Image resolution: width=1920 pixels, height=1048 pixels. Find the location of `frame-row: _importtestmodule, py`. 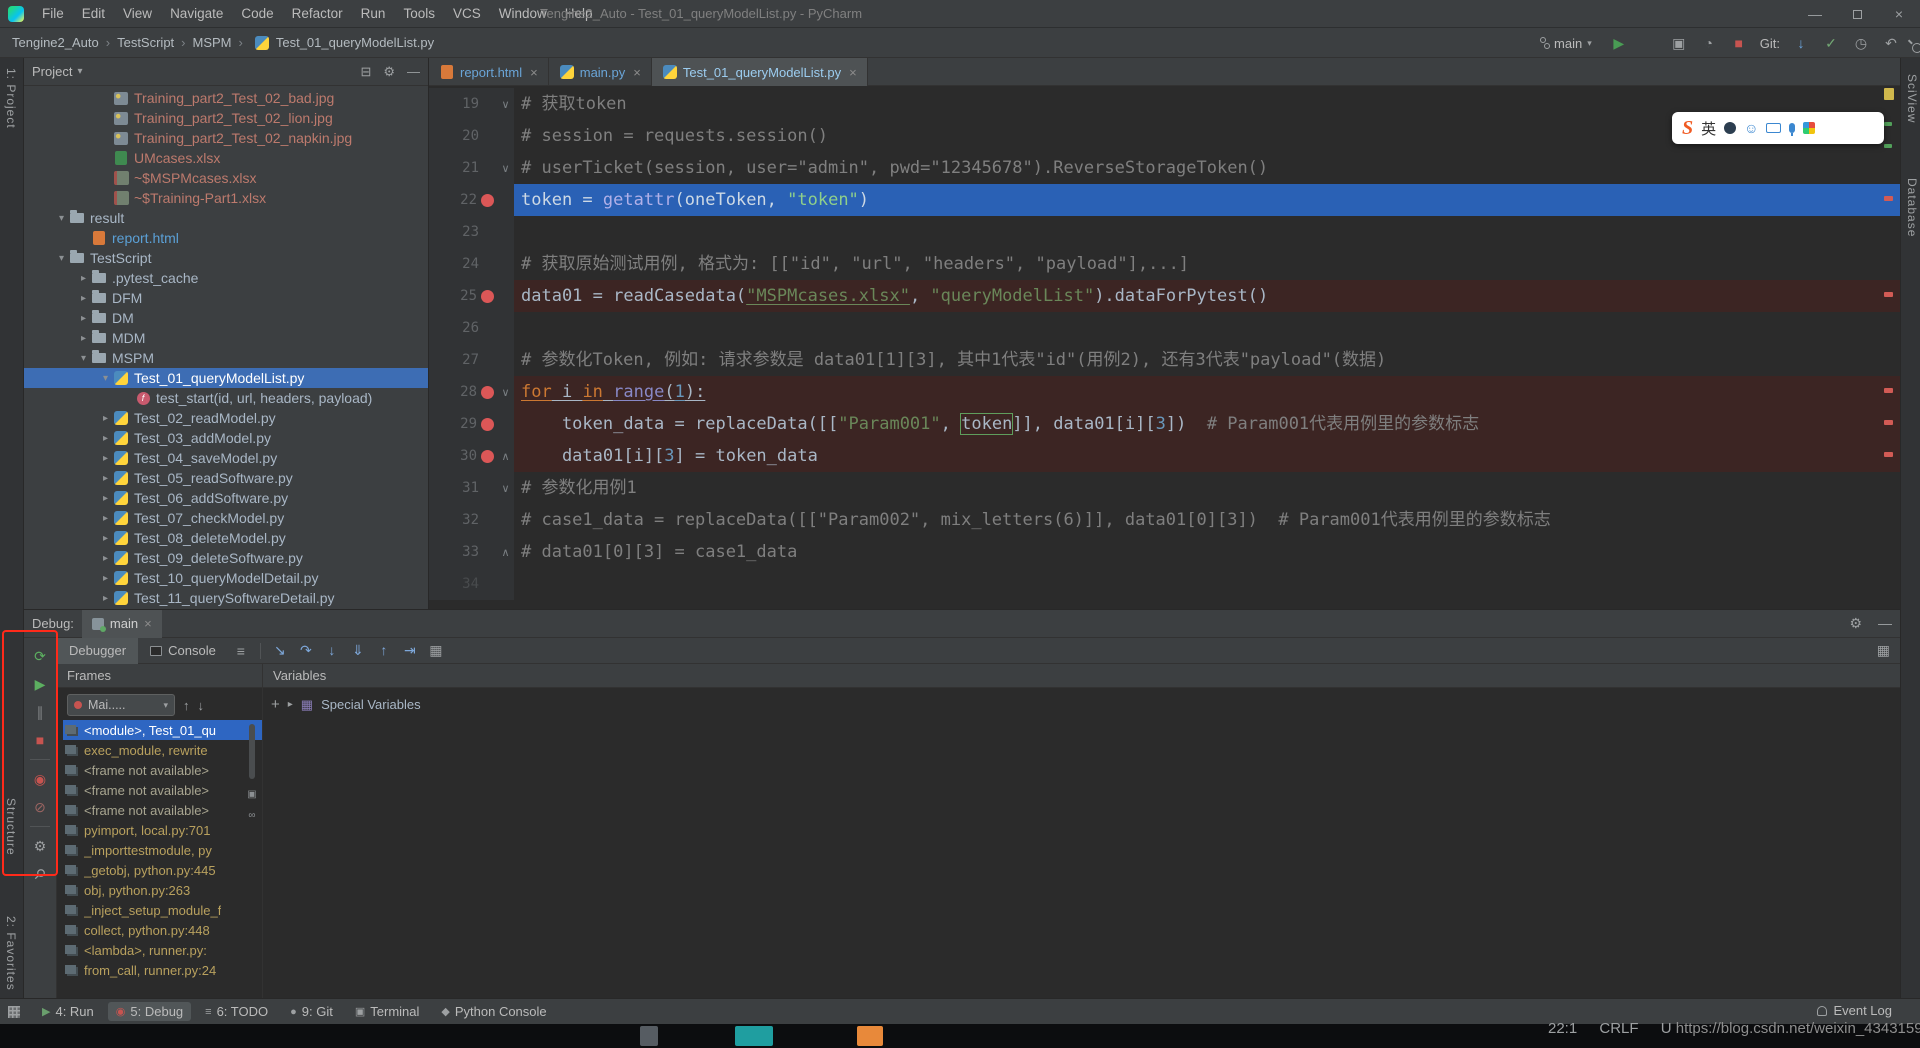

frame-row: _importtestmodule, py is located at coordinates (162, 850).